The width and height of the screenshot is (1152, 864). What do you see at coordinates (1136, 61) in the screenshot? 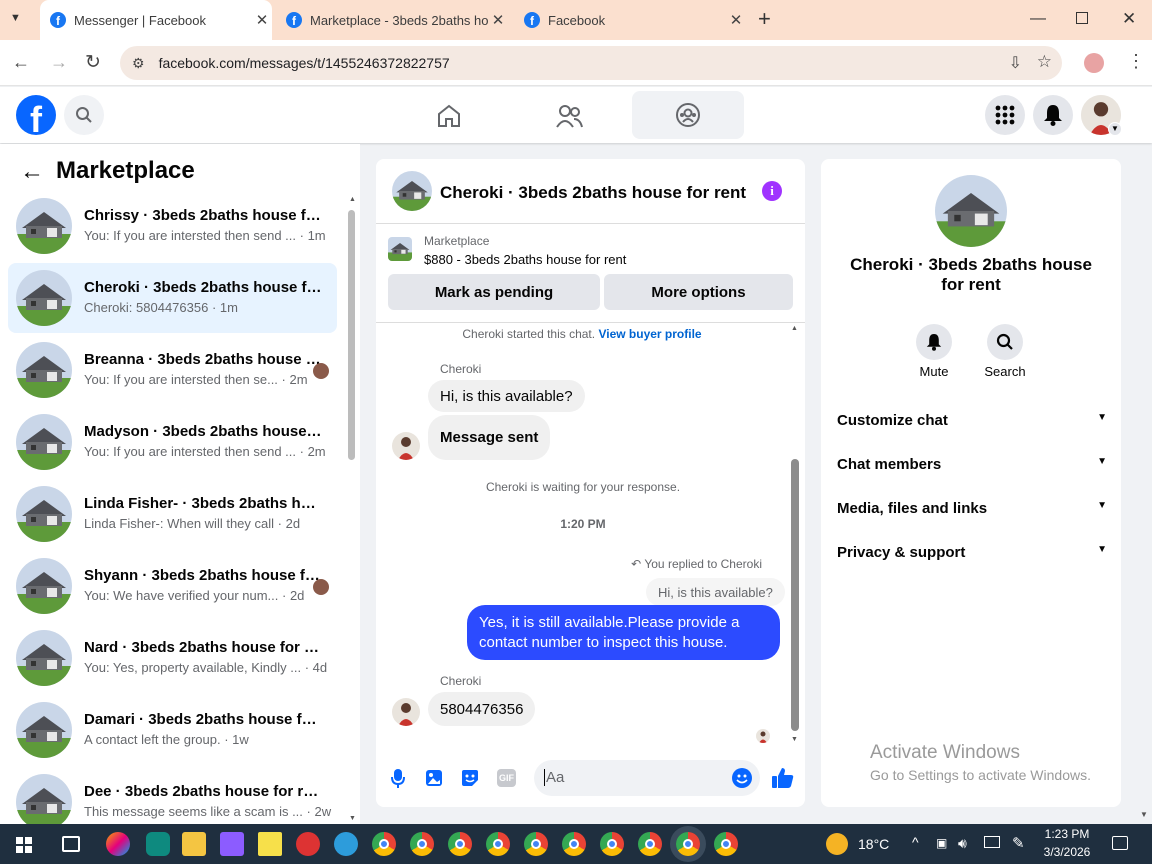
I see `browser-menu-icon: ⋮` at bounding box center [1136, 61].